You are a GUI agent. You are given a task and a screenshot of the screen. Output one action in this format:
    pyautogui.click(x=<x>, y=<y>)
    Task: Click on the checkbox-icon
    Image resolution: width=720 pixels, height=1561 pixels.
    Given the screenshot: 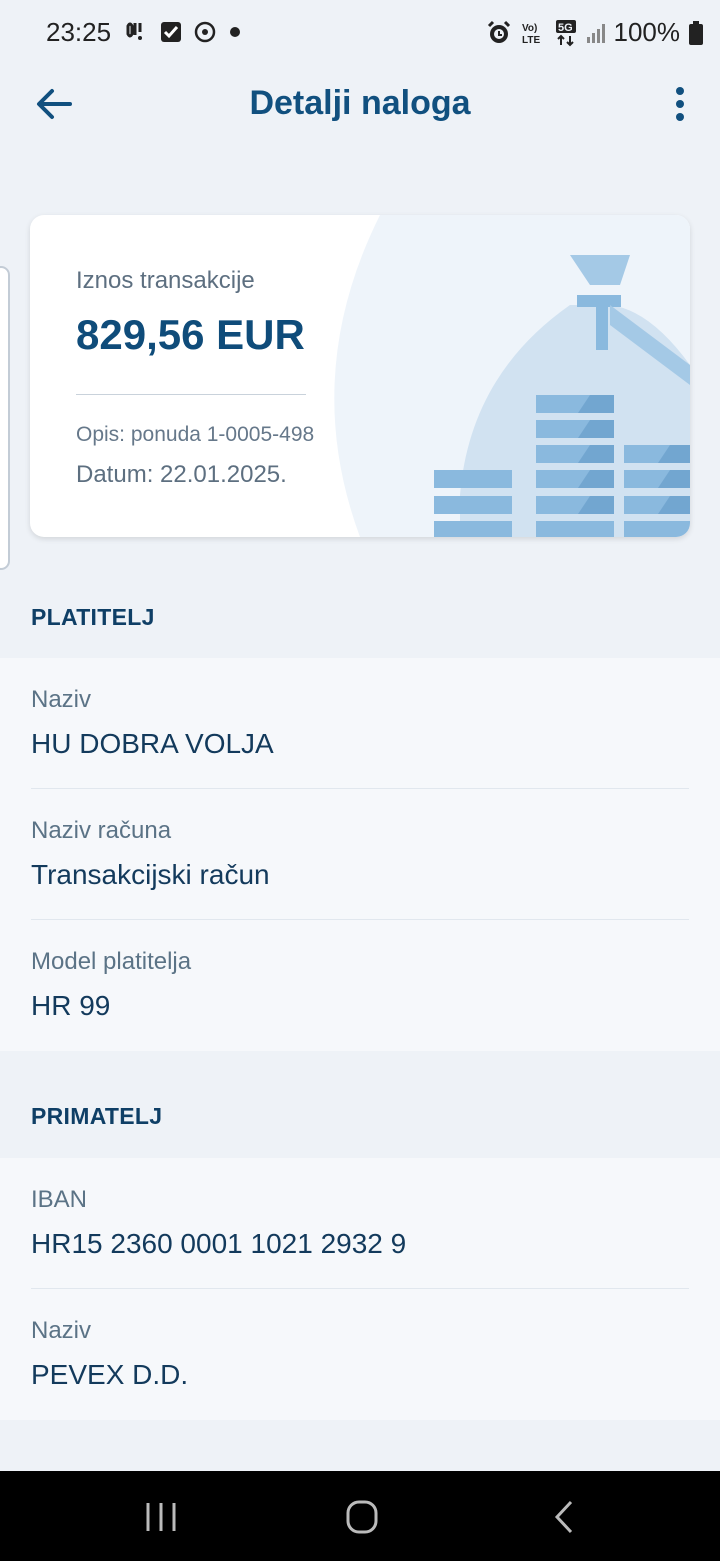 What is the action you would take?
    pyautogui.click(x=171, y=32)
    